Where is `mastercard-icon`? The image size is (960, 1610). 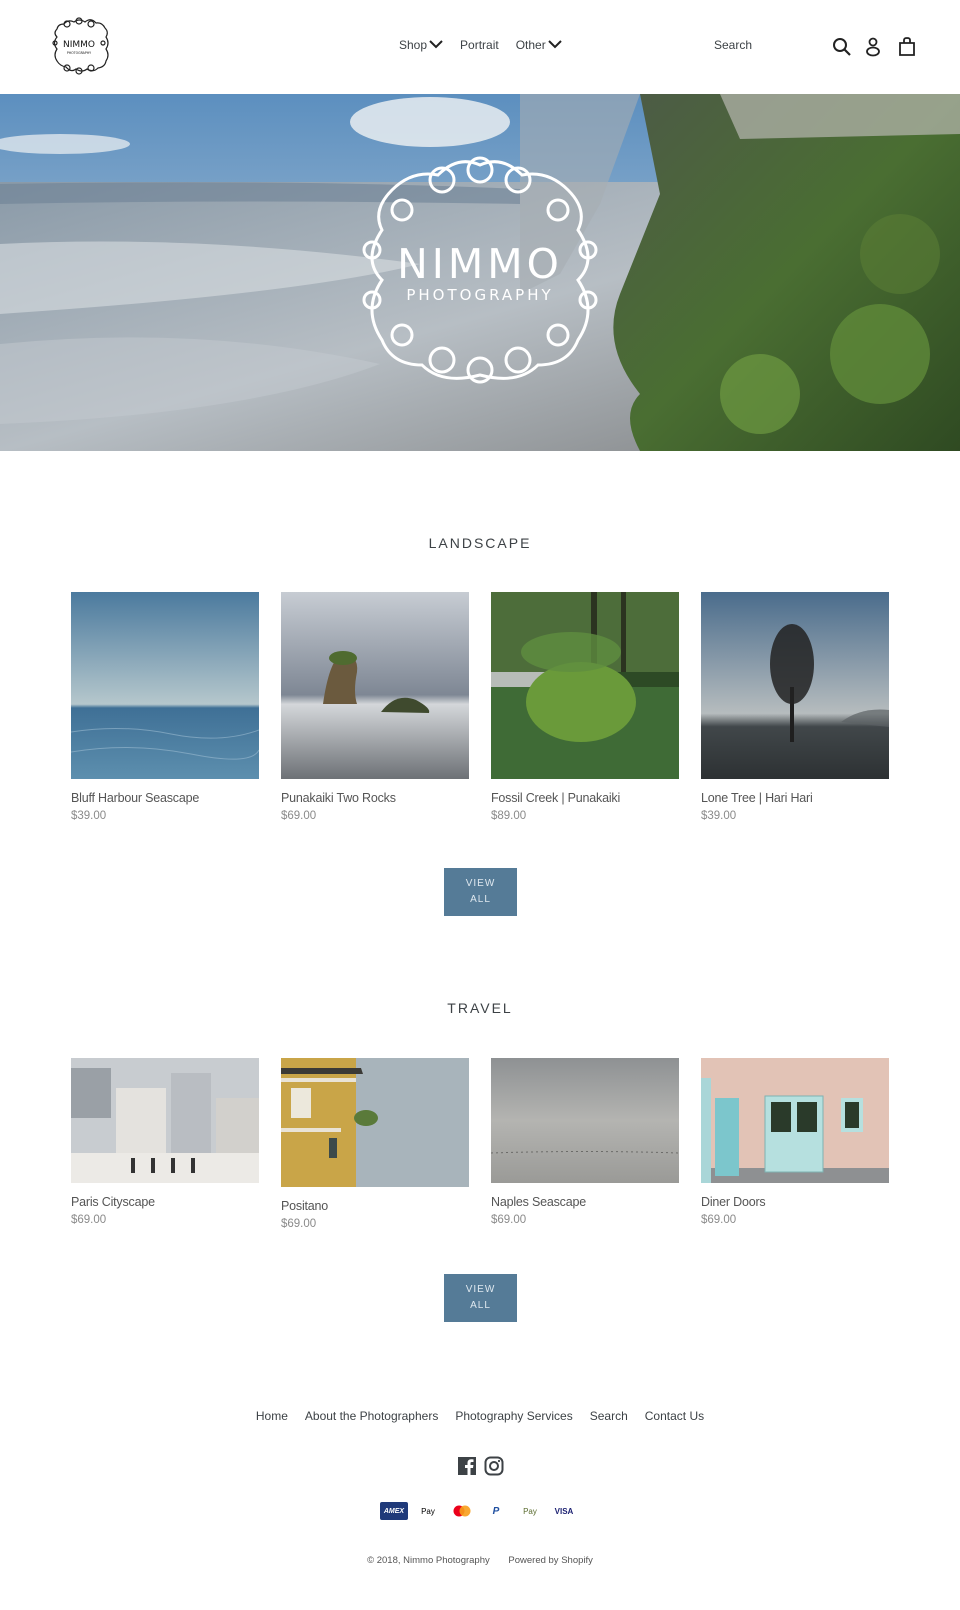 mastercard-icon is located at coordinates (462, 1511).